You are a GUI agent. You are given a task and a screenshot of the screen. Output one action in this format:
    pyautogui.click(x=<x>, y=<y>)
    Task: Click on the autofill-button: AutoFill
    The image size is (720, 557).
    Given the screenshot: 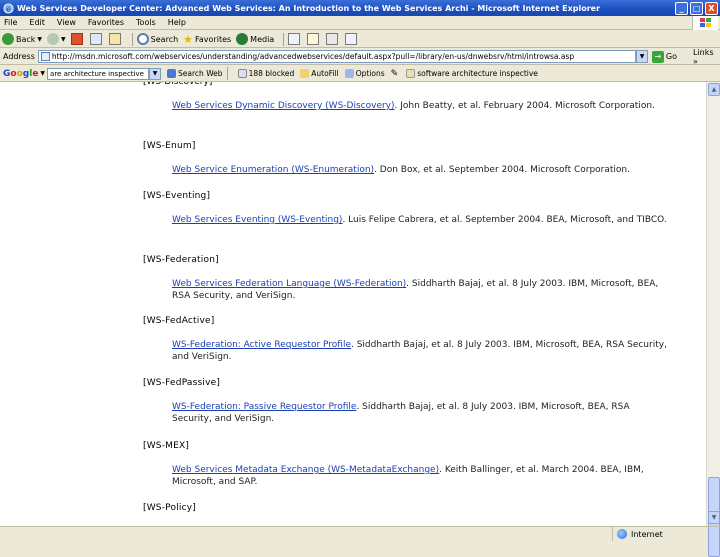 What is the action you would take?
    pyautogui.click(x=319, y=73)
    